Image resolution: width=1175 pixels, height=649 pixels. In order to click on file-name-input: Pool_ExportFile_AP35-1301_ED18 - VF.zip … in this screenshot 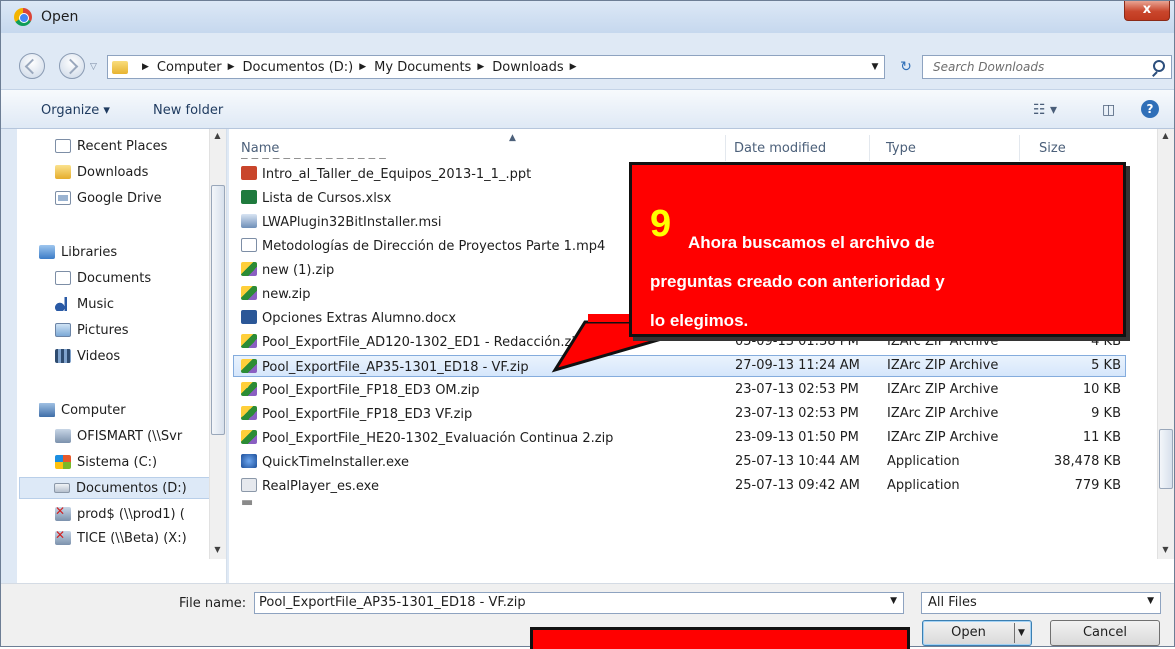, I will do `click(579, 603)`.